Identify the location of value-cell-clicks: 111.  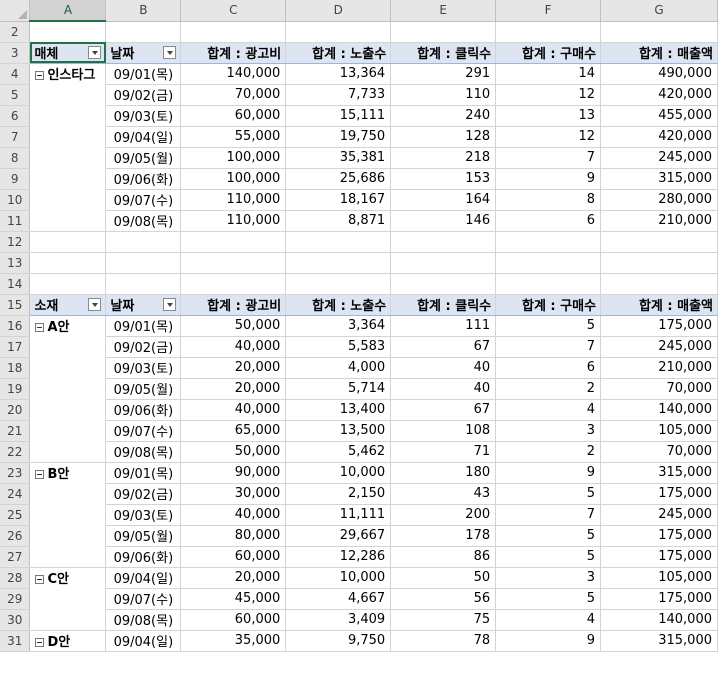
(443, 326).